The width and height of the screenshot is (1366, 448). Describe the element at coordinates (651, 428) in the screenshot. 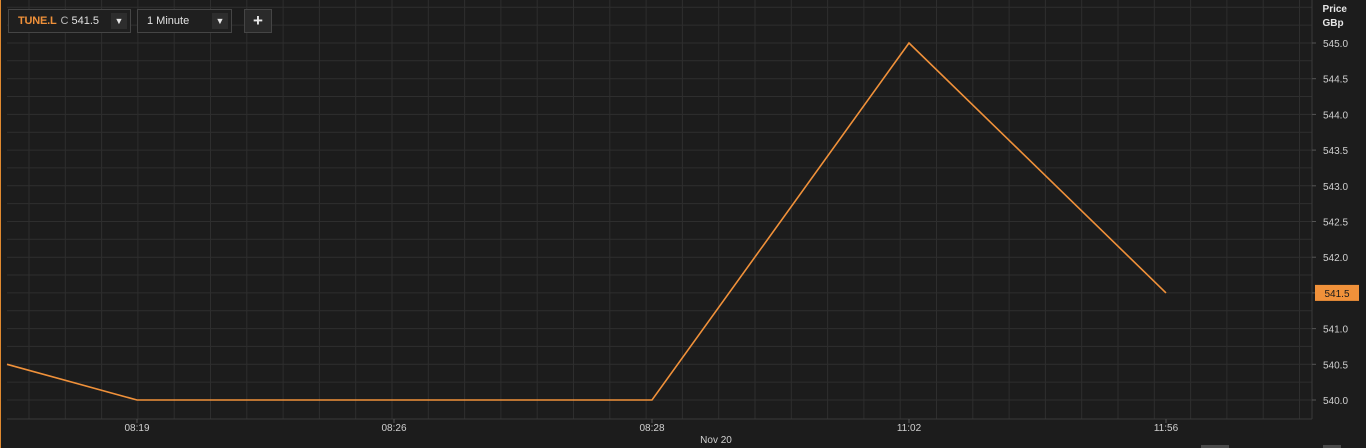

I see `x-tick-label: 08:28` at that location.